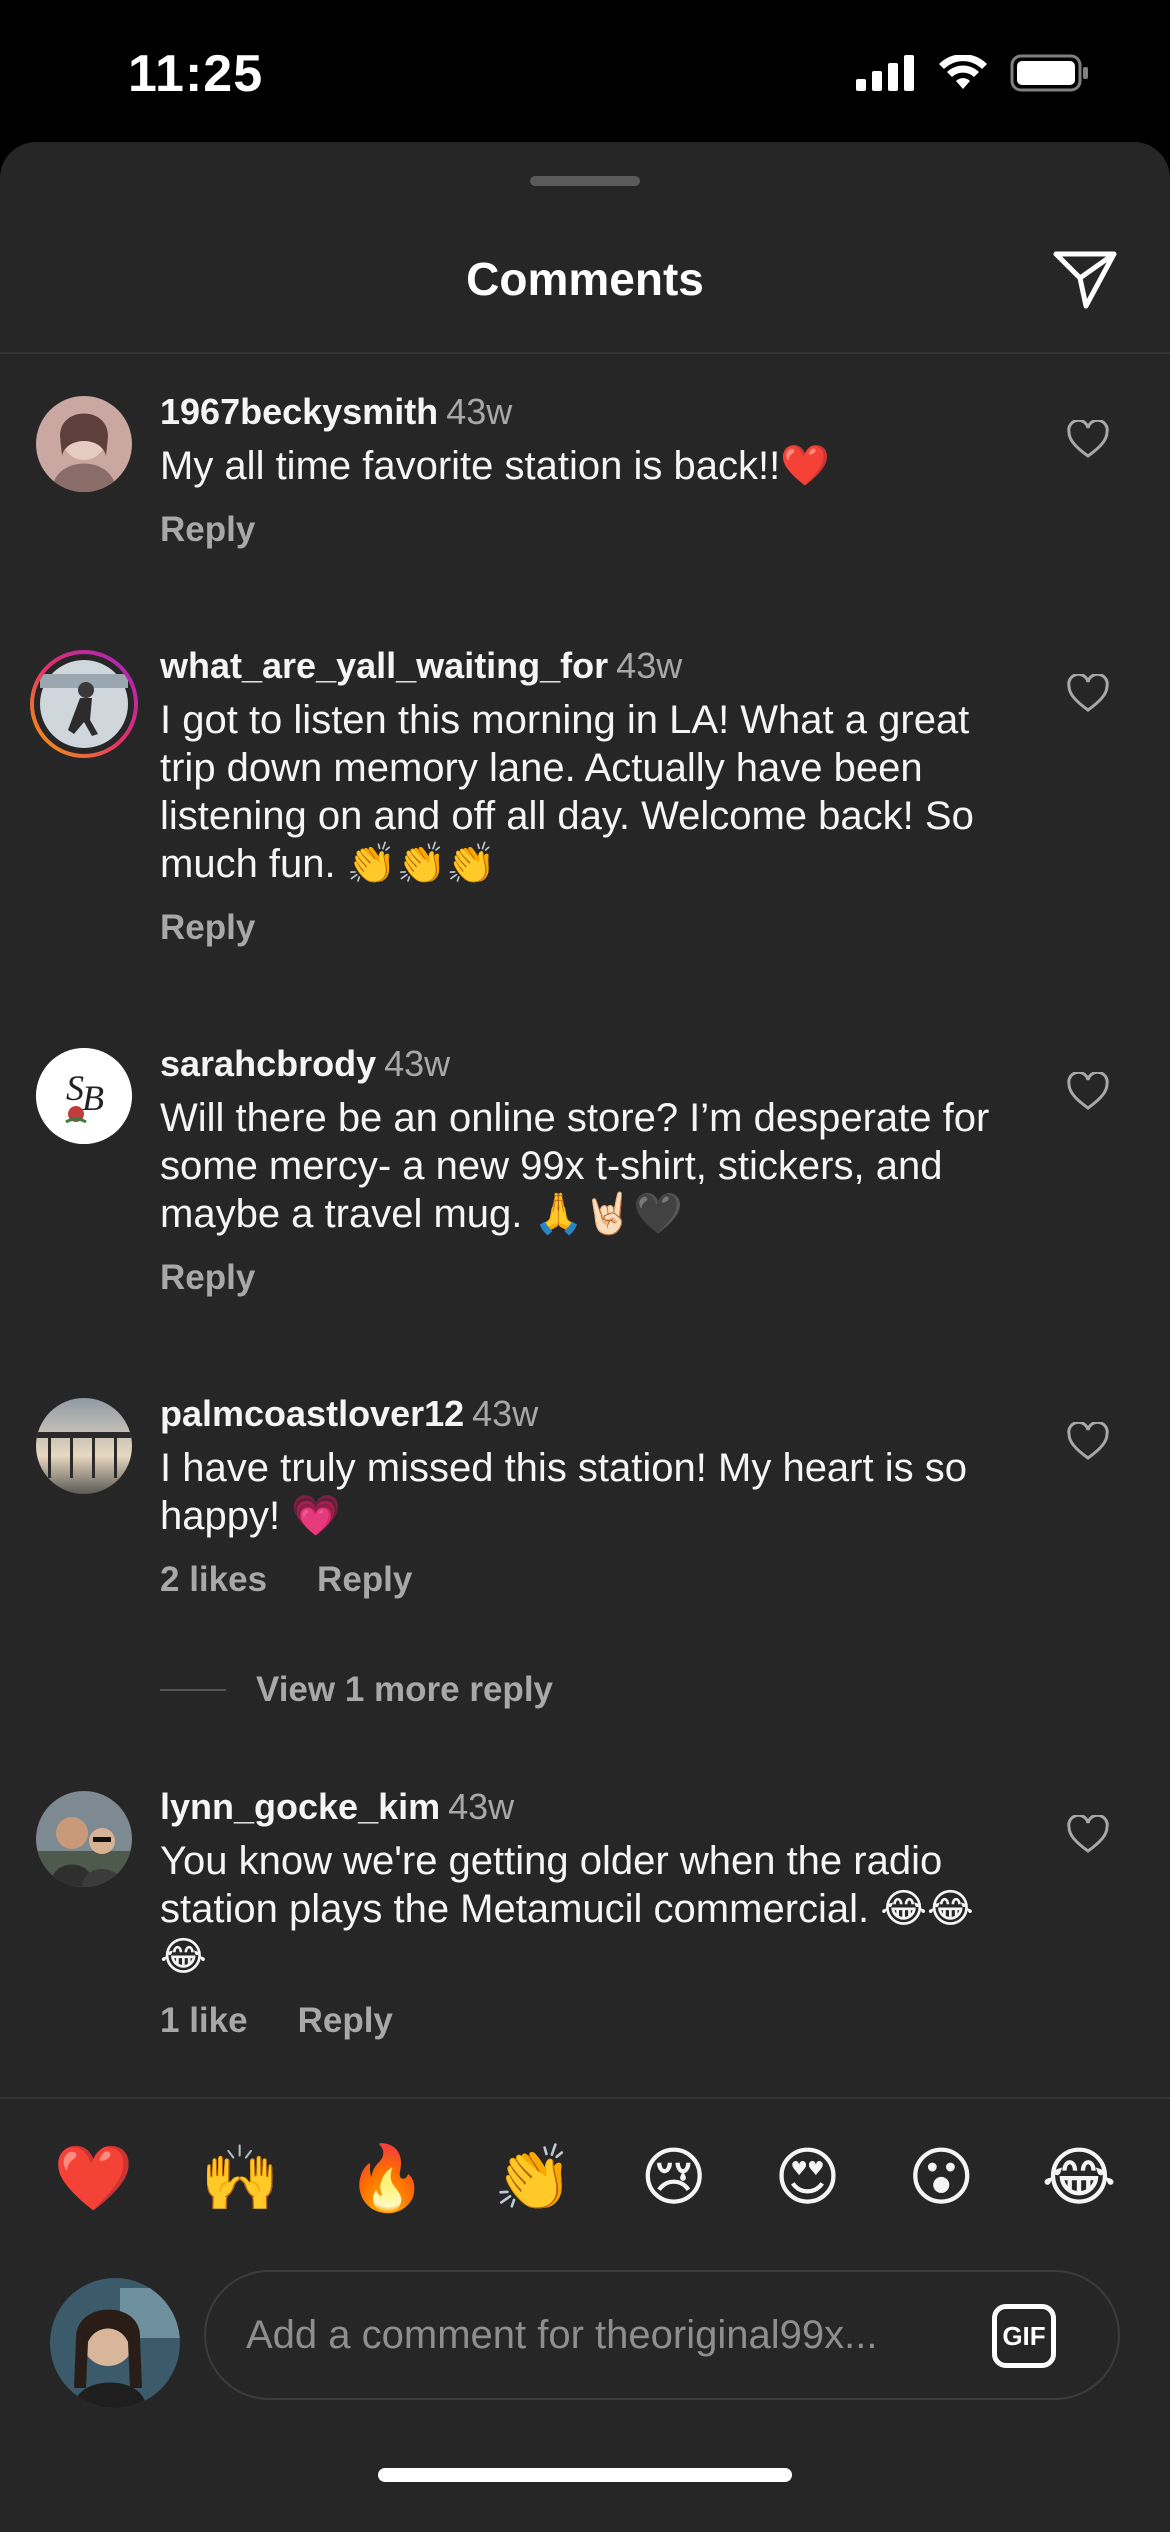  Describe the element at coordinates (384, 665) in the screenshot. I see `comment-username: what_are_yall_waiting_for` at that location.